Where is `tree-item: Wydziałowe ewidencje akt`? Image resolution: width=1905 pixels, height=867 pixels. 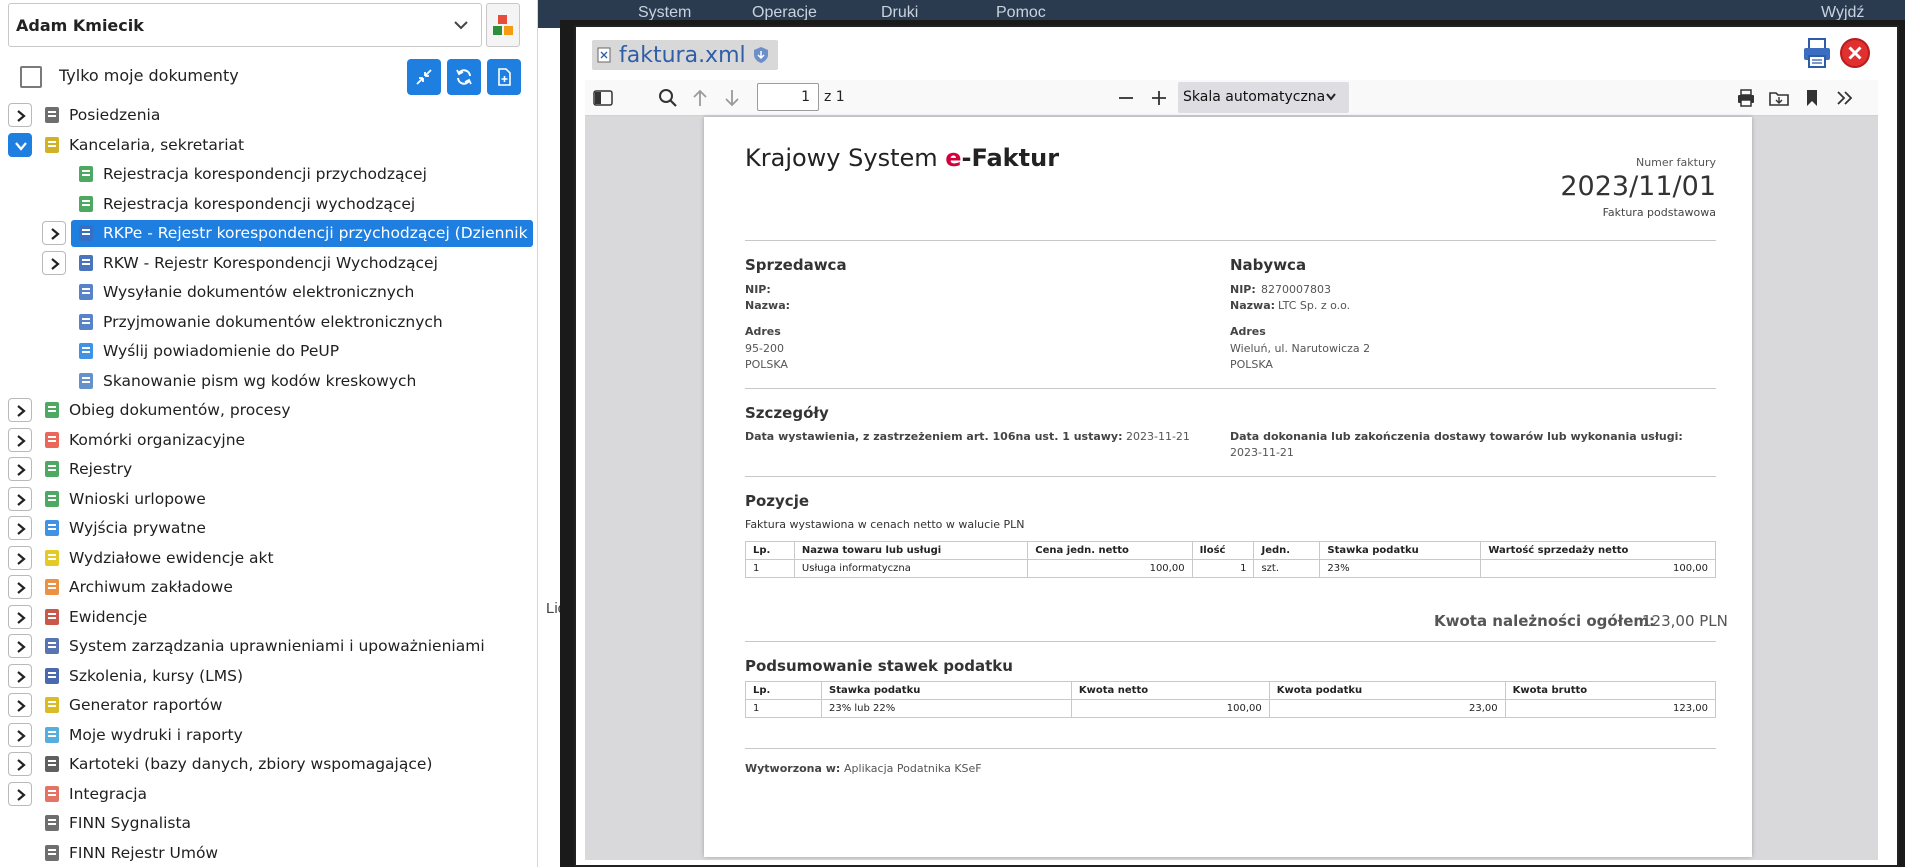
tree-item: Wydziałowe ewidencje akt is located at coordinates (269, 558).